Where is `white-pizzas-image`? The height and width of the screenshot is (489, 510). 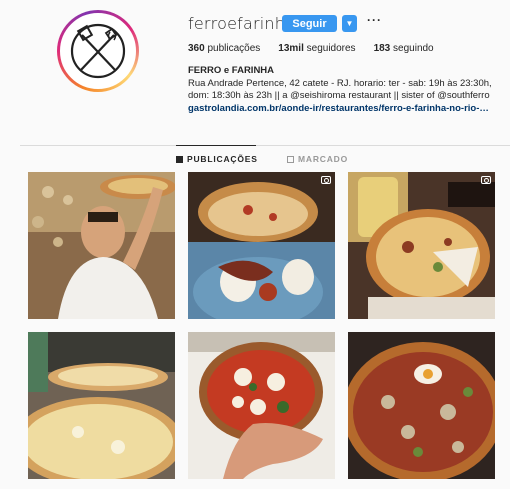
white-pizzas-image is located at coordinates (101, 405).